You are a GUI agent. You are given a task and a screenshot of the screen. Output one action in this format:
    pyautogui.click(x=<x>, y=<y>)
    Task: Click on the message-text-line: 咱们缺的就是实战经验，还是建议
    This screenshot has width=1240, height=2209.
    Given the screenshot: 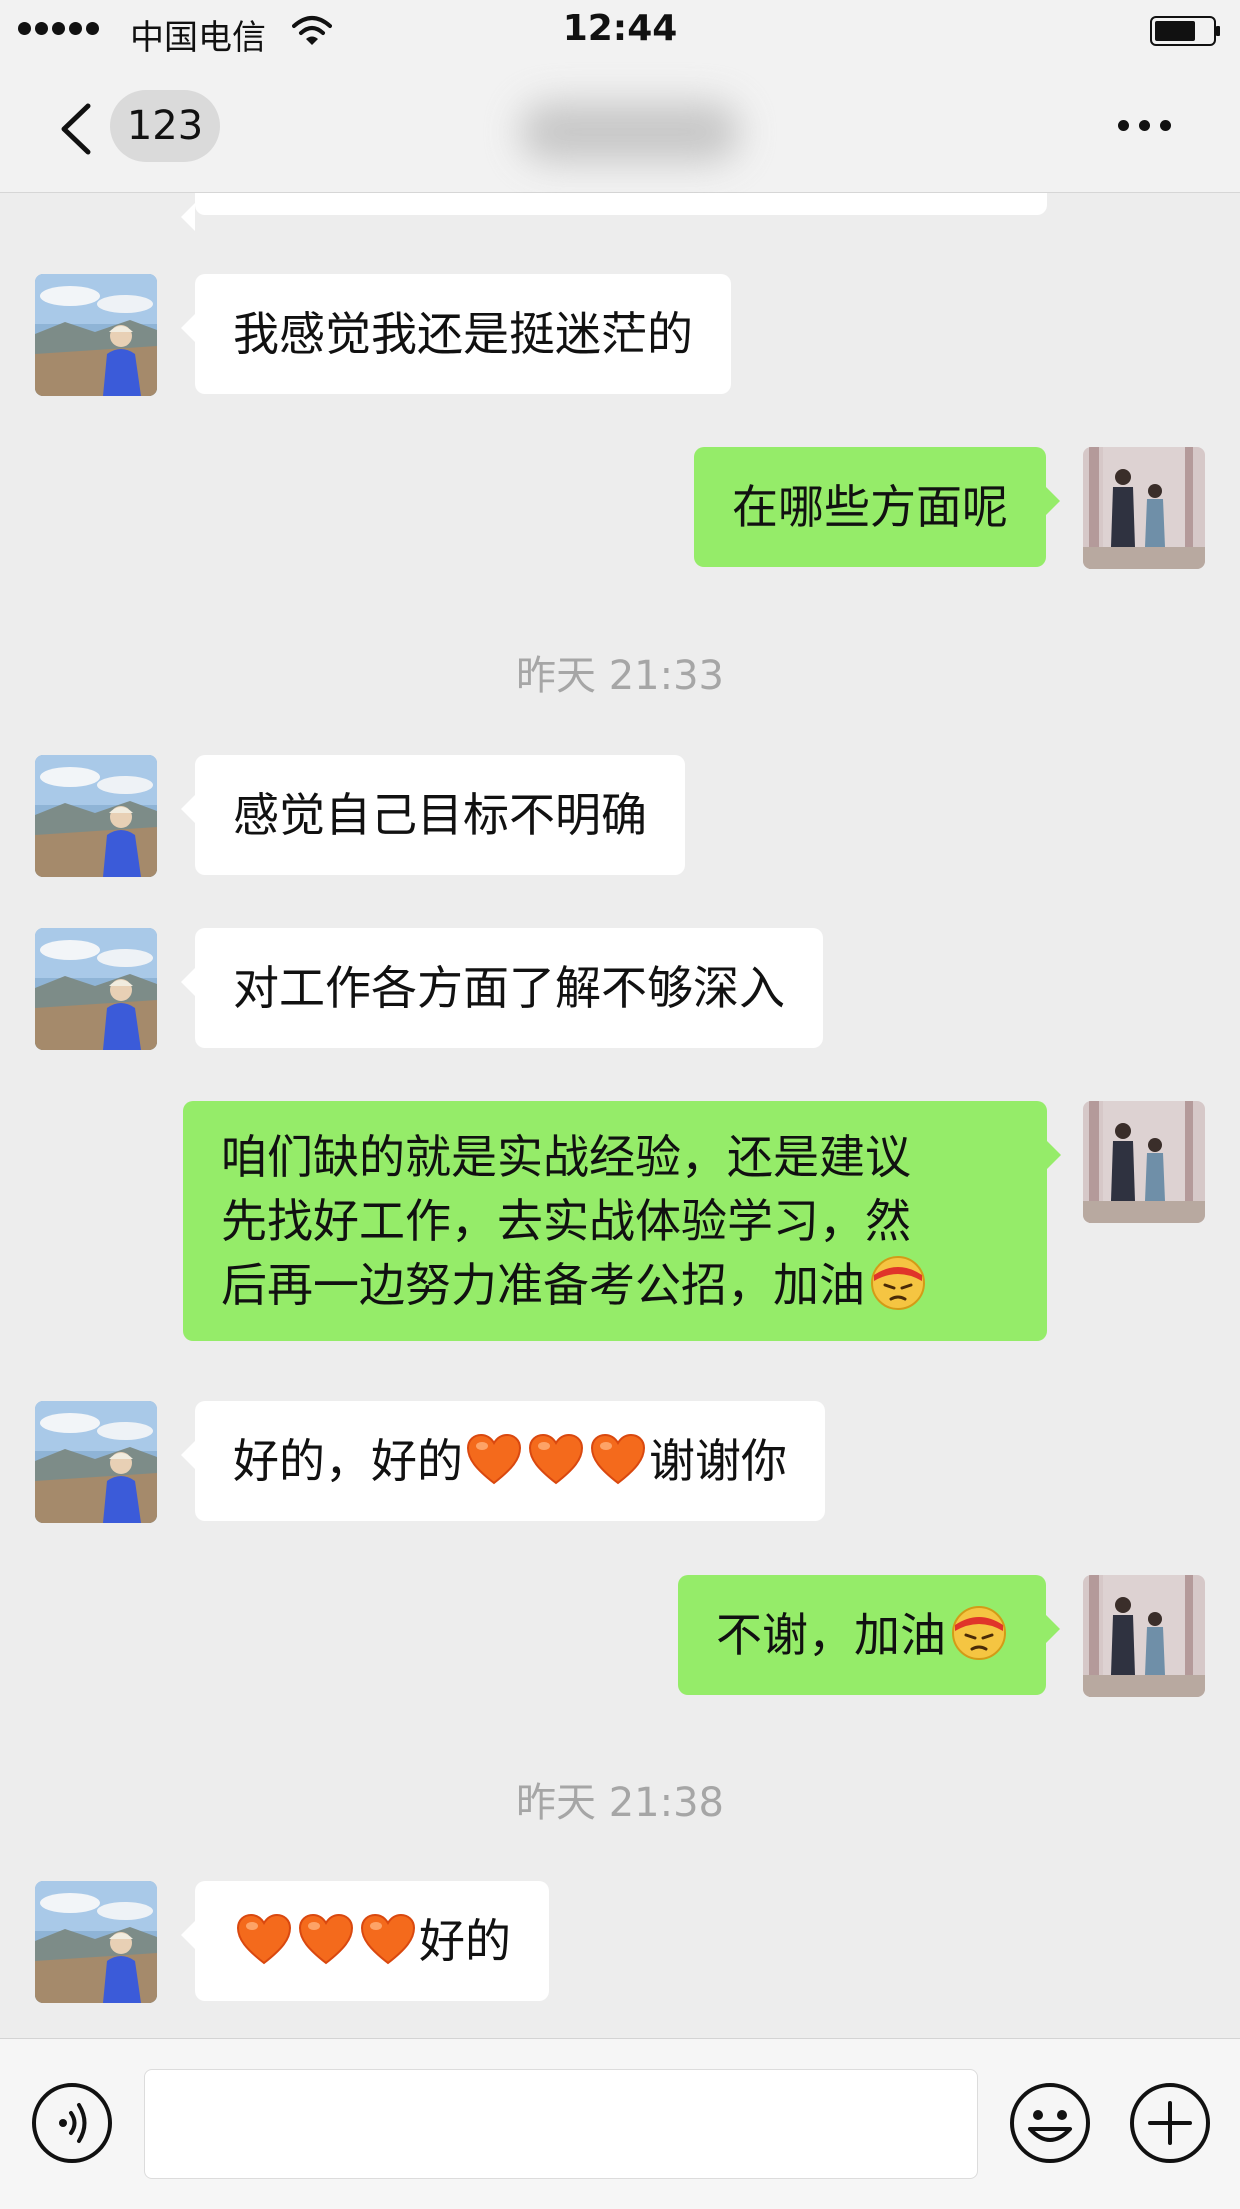 What is the action you would take?
    pyautogui.click(x=566, y=1157)
    